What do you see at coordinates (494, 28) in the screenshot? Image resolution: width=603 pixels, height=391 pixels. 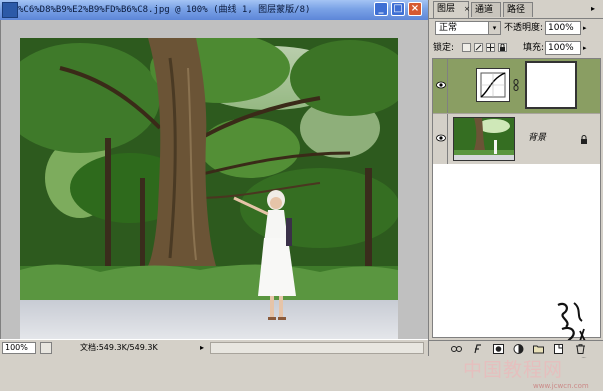 I see `chevron-down-icon: ▾` at bounding box center [494, 28].